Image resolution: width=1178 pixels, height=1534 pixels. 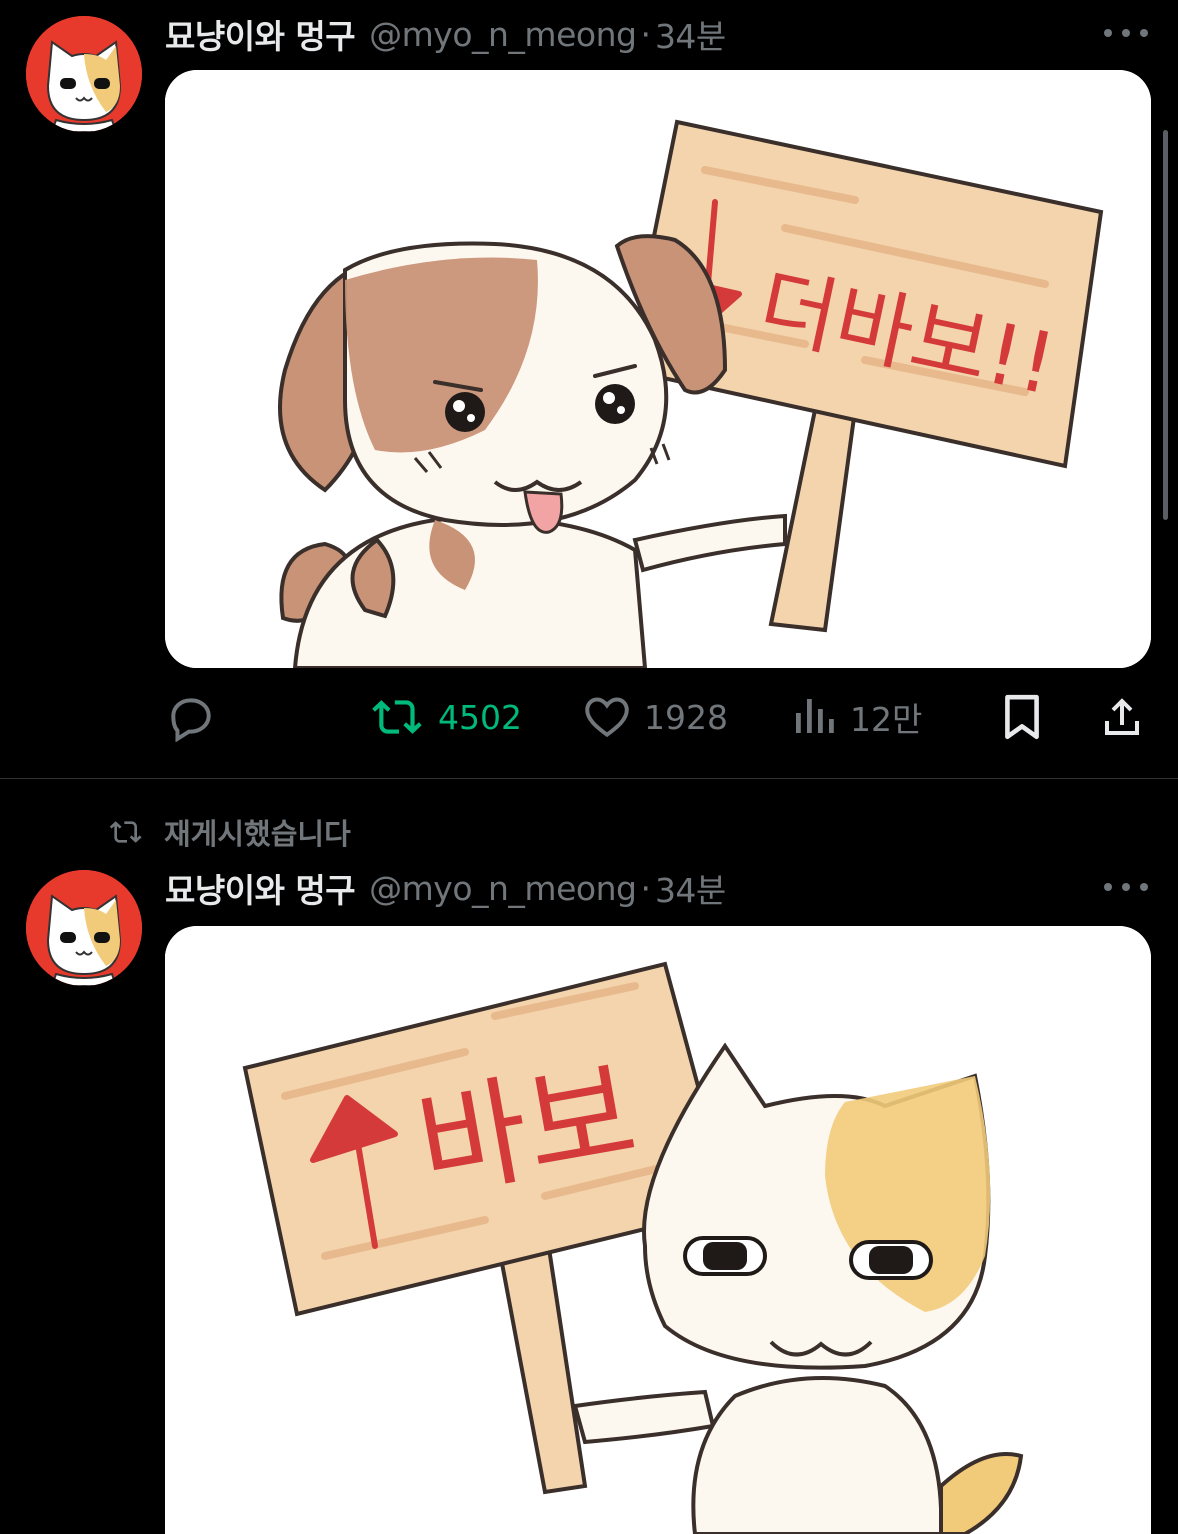 I want to click on bookmark-icon, so click(x=1022, y=717).